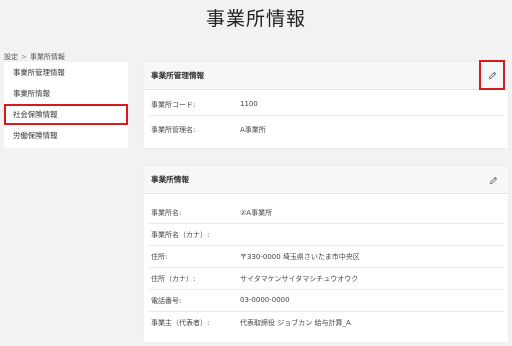  I want to click on management-edit-button, so click(492, 75).